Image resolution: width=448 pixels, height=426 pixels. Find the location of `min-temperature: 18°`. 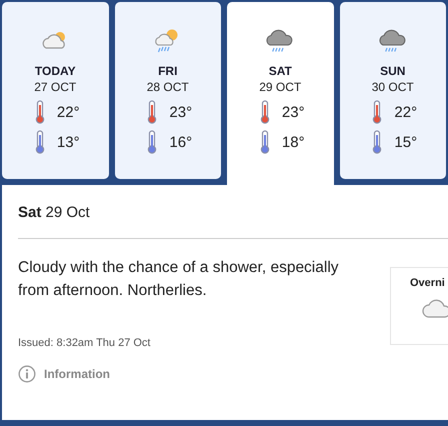

min-temperature: 18° is located at coordinates (293, 142).